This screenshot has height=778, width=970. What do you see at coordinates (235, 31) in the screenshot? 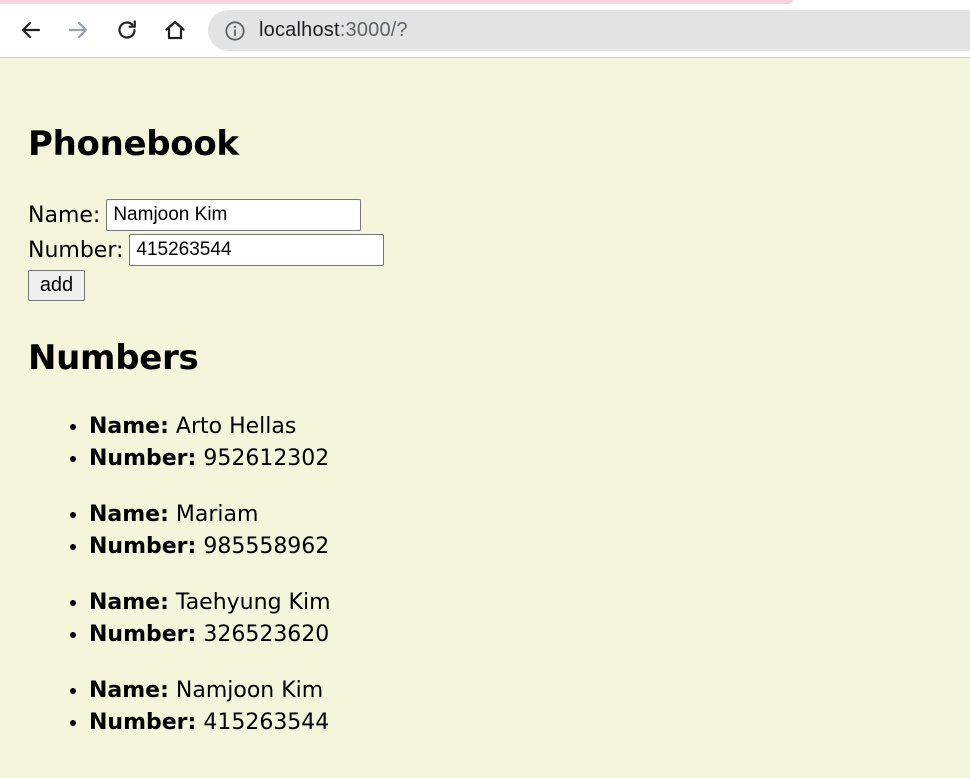
I see `info-icon` at bounding box center [235, 31].